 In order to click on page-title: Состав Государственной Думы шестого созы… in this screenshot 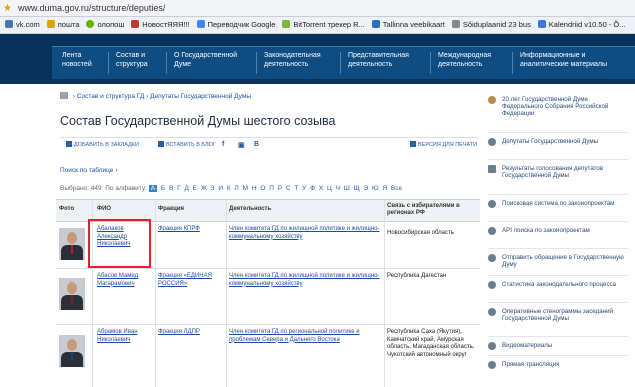, I will do `click(198, 121)`.